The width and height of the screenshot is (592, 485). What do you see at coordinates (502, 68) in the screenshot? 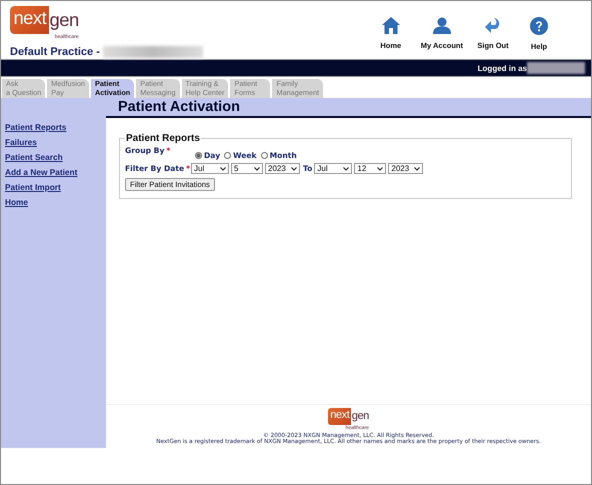
I see `logged-in-label: Logged in as` at bounding box center [502, 68].